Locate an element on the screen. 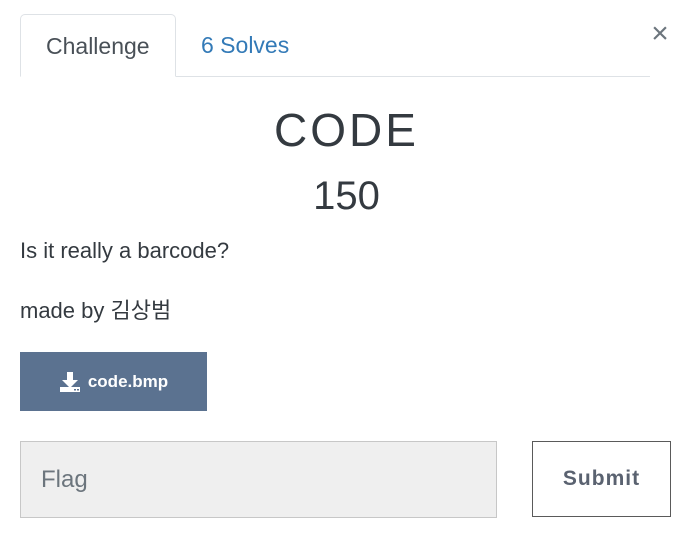  download-file-label: code.bmp is located at coordinates (128, 381).